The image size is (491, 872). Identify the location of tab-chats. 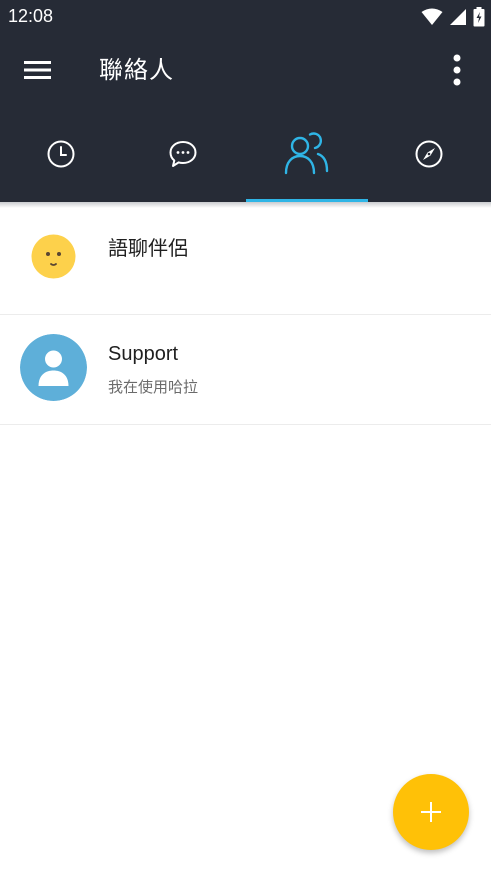
(183, 154).